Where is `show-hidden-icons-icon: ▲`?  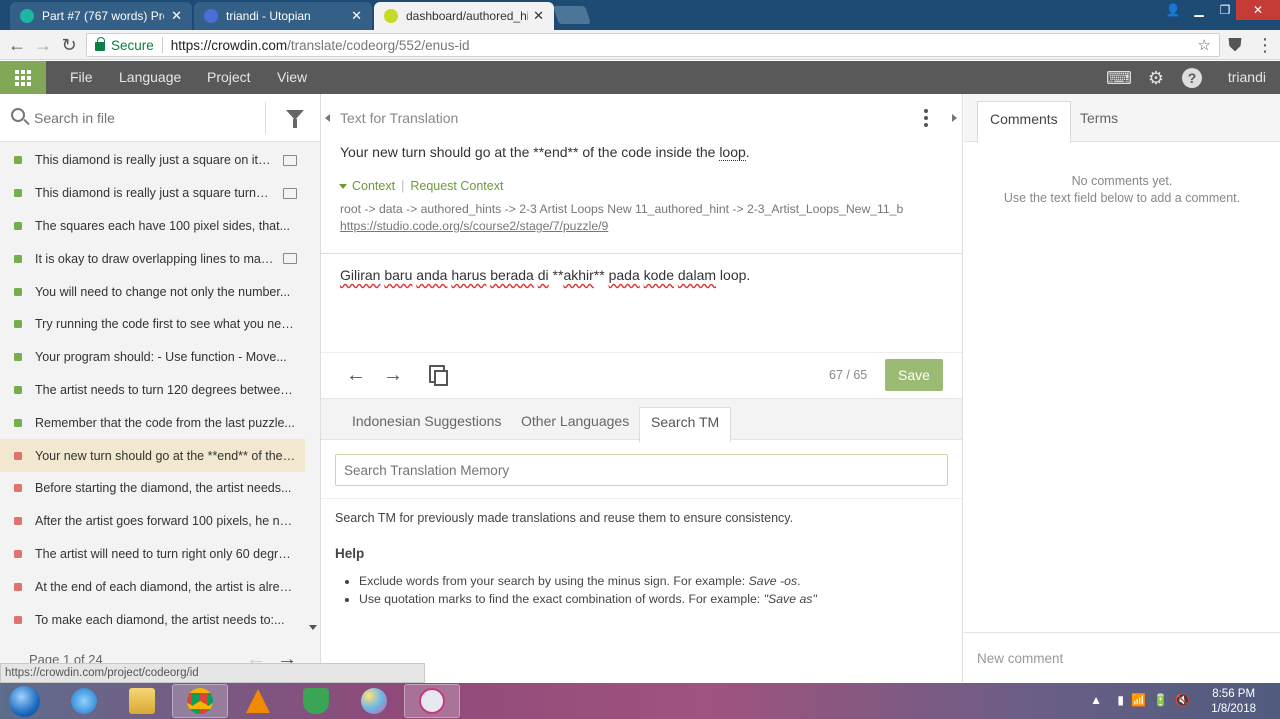
show-hidden-icons-icon: ▲ is located at coordinates (1096, 700).